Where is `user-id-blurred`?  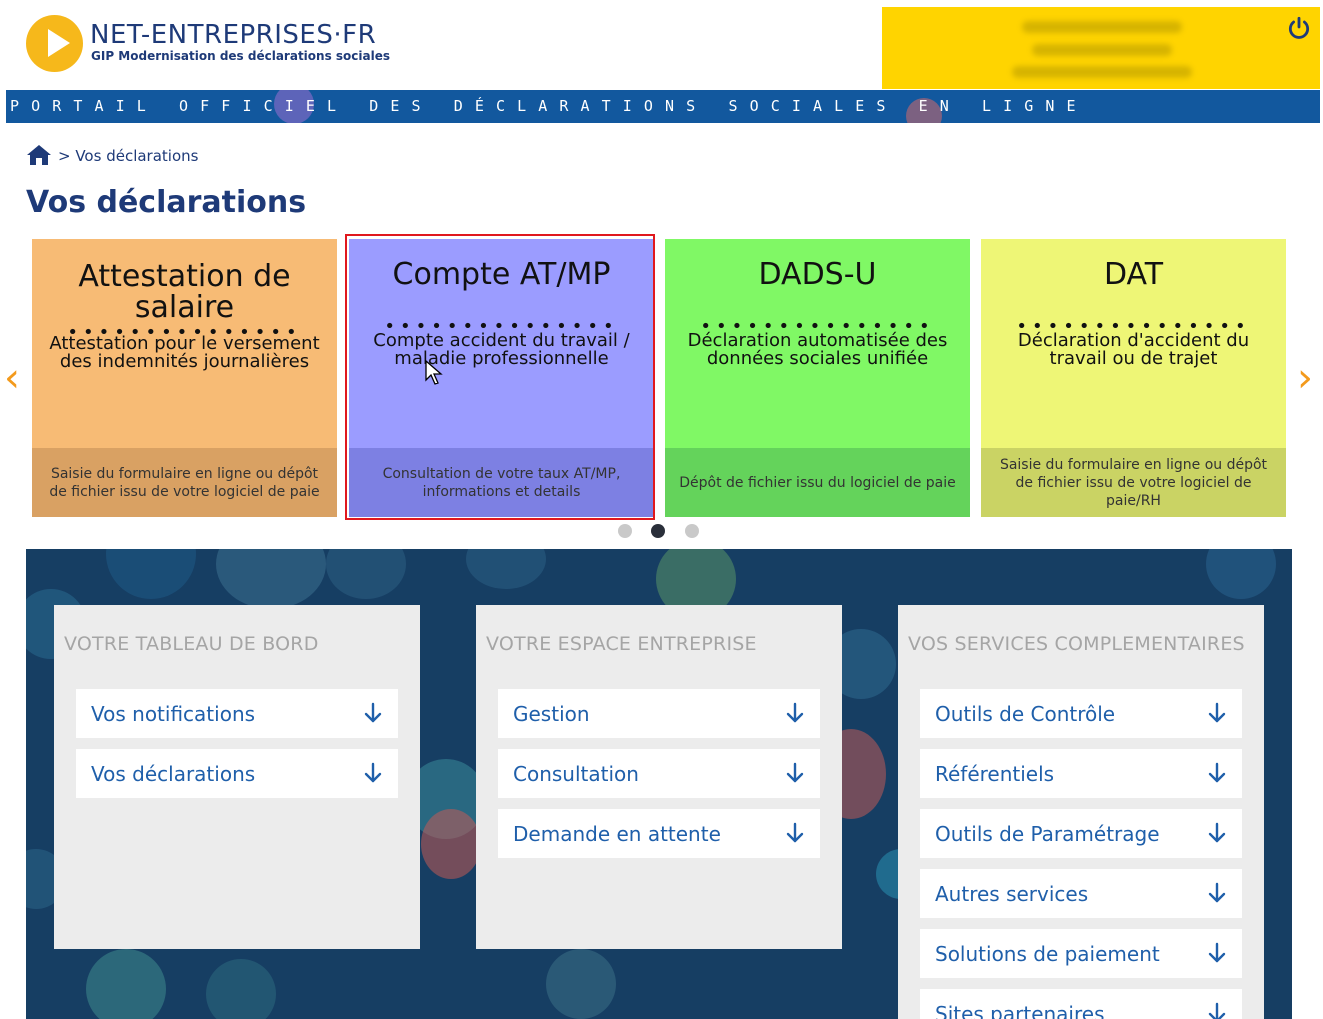 user-id-blurred is located at coordinates (1102, 50).